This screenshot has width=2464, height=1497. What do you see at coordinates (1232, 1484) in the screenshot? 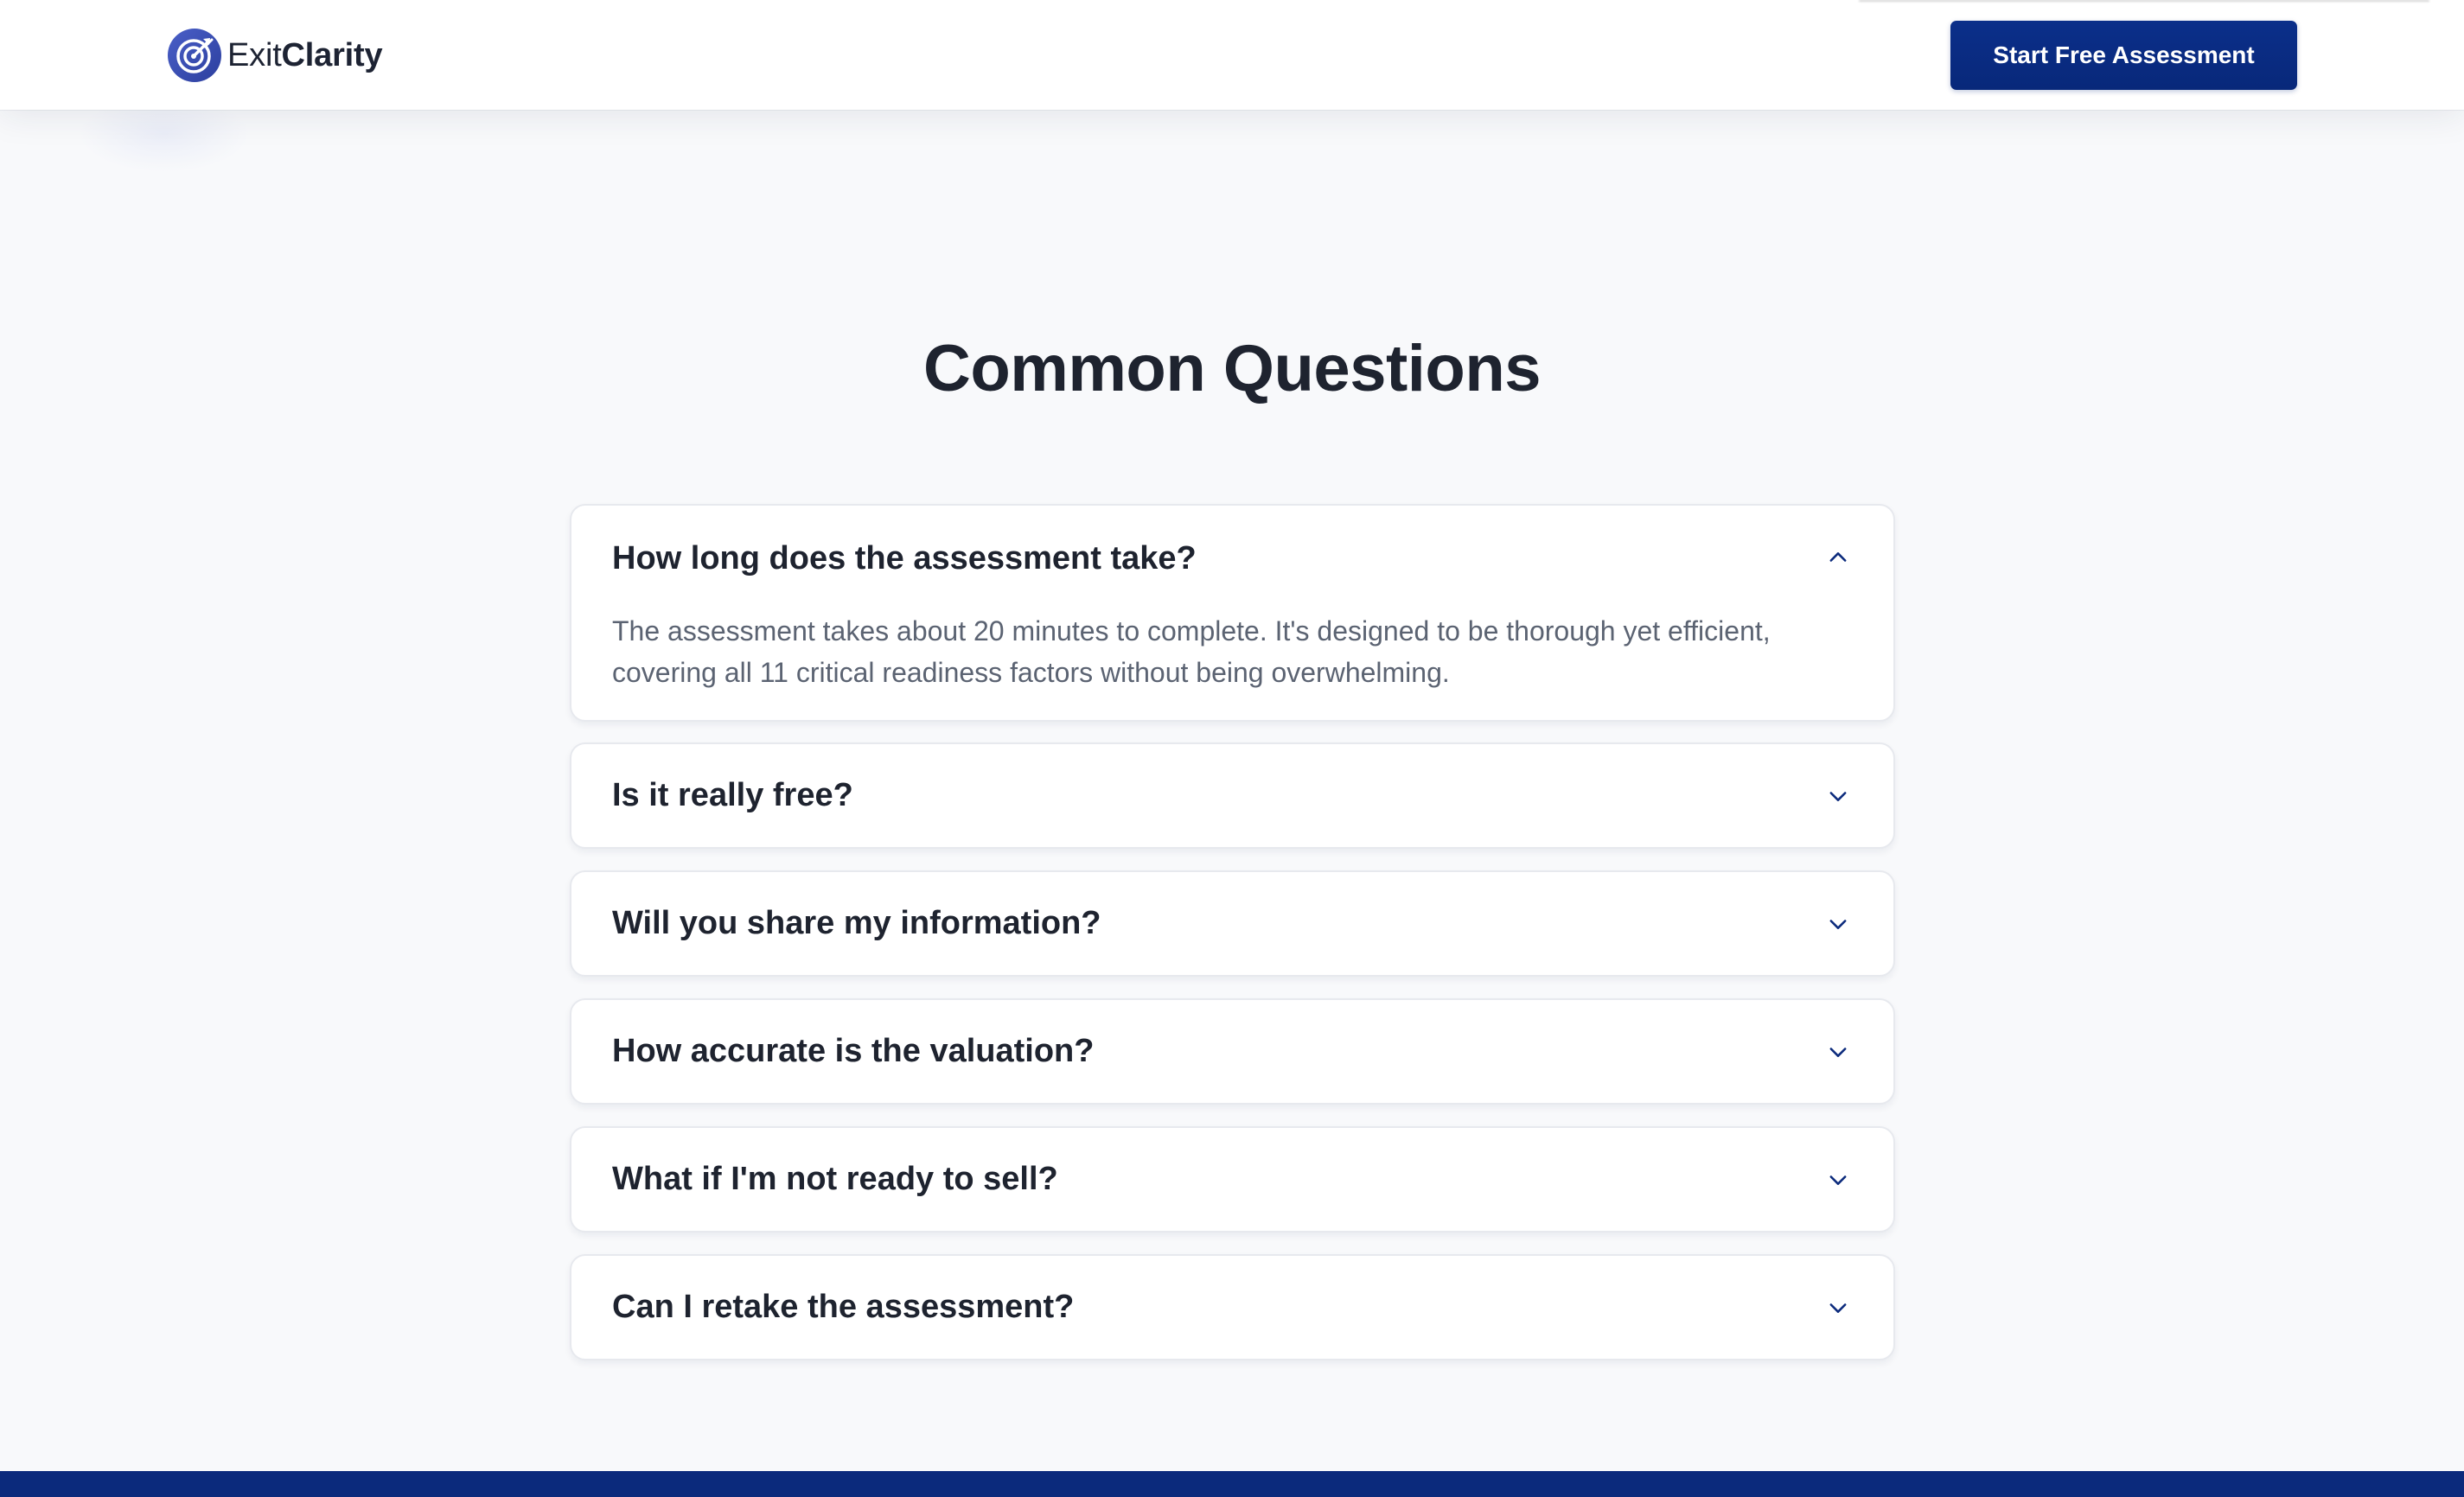
I see `footer-band` at bounding box center [1232, 1484].